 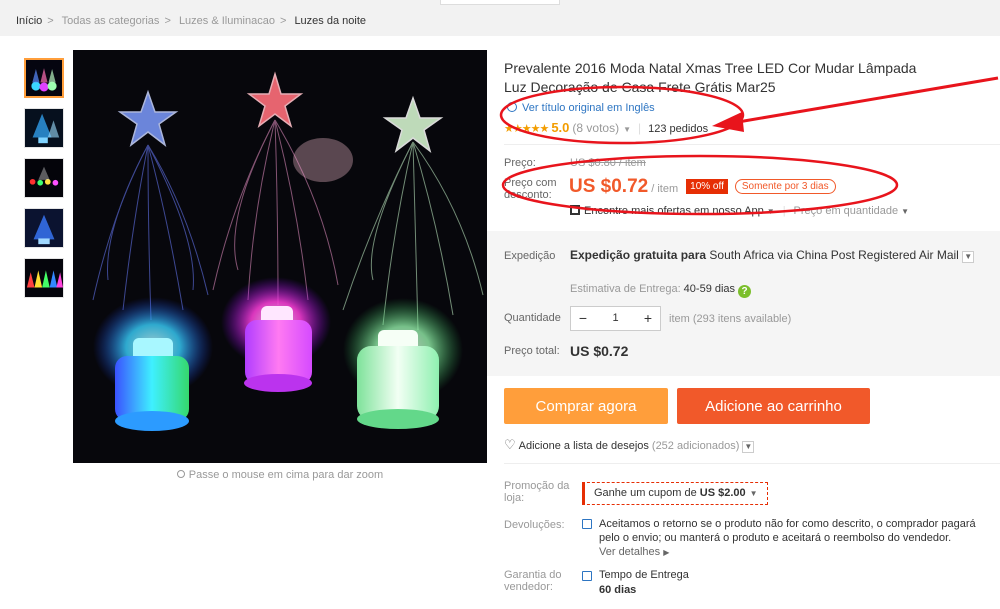 I want to click on returns-details-link: Ver detalhes ▶, so click(x=634, y=552).